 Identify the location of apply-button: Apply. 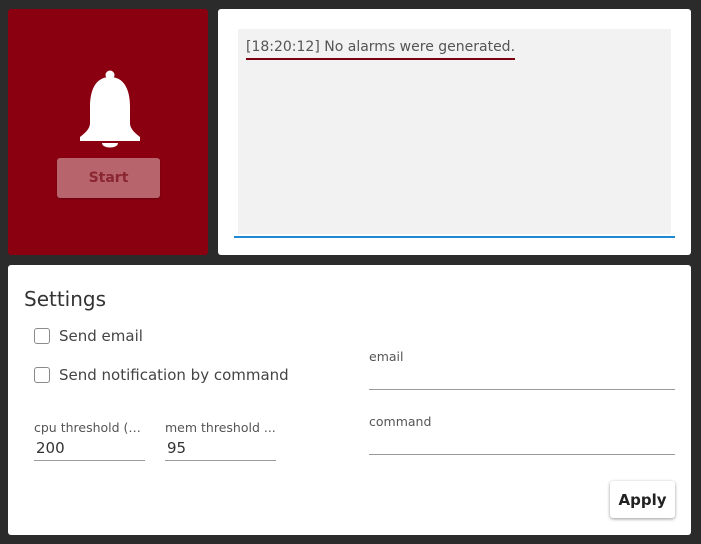
(642, 499).